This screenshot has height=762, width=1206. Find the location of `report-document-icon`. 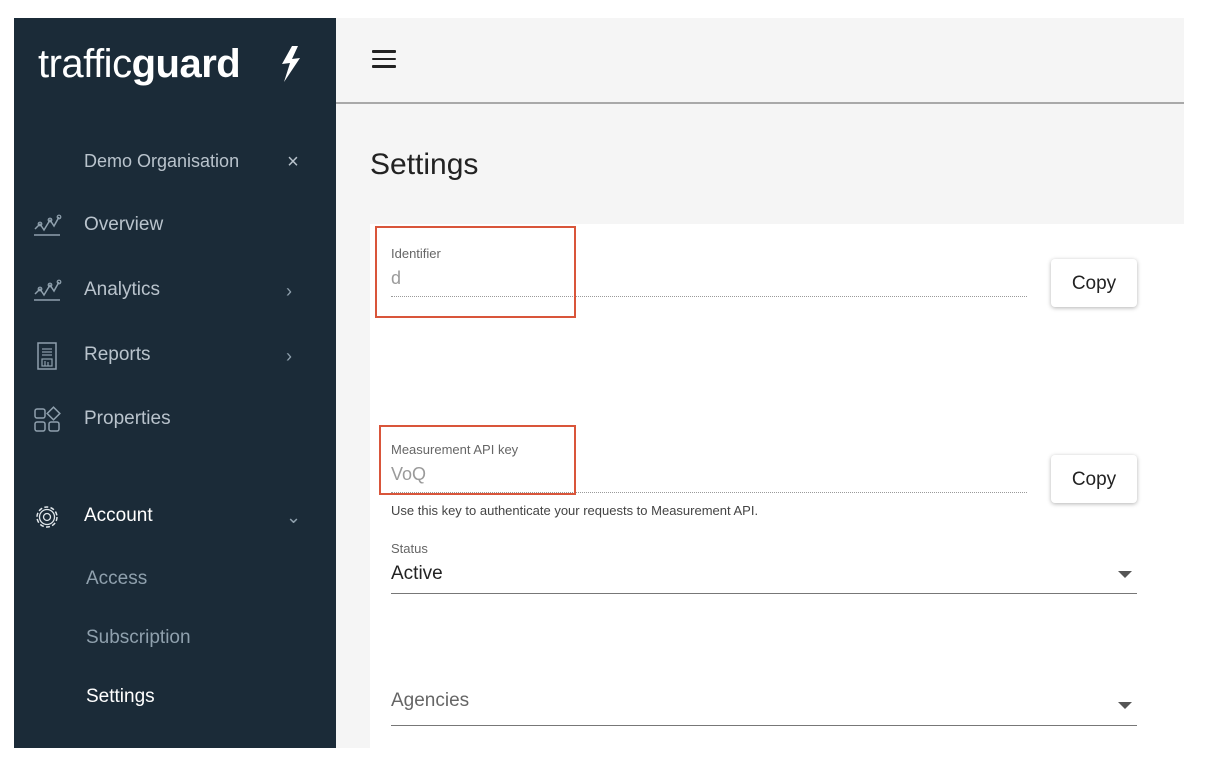

report-document-icon is located at coordinates (47, 356).